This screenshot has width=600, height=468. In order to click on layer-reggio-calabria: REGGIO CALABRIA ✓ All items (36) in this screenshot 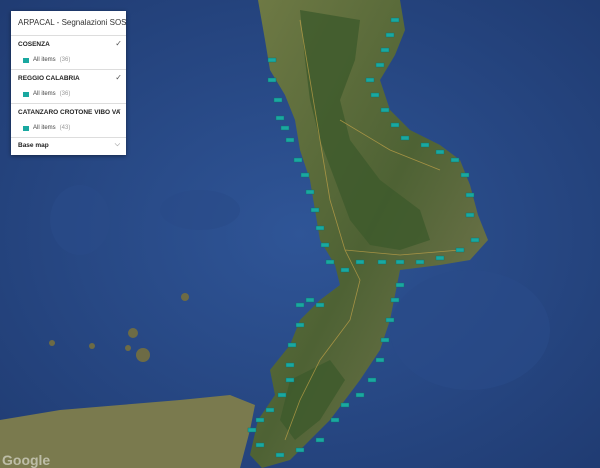, I will do `click(68, 86)`.